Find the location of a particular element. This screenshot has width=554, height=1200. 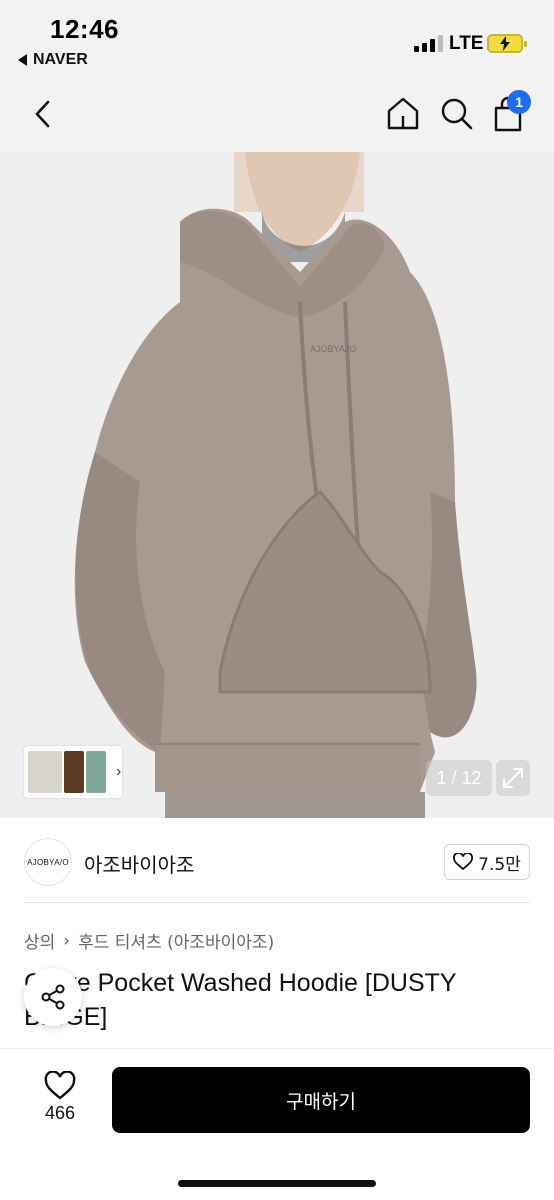

home-icon is located at coordinates (403, 113).